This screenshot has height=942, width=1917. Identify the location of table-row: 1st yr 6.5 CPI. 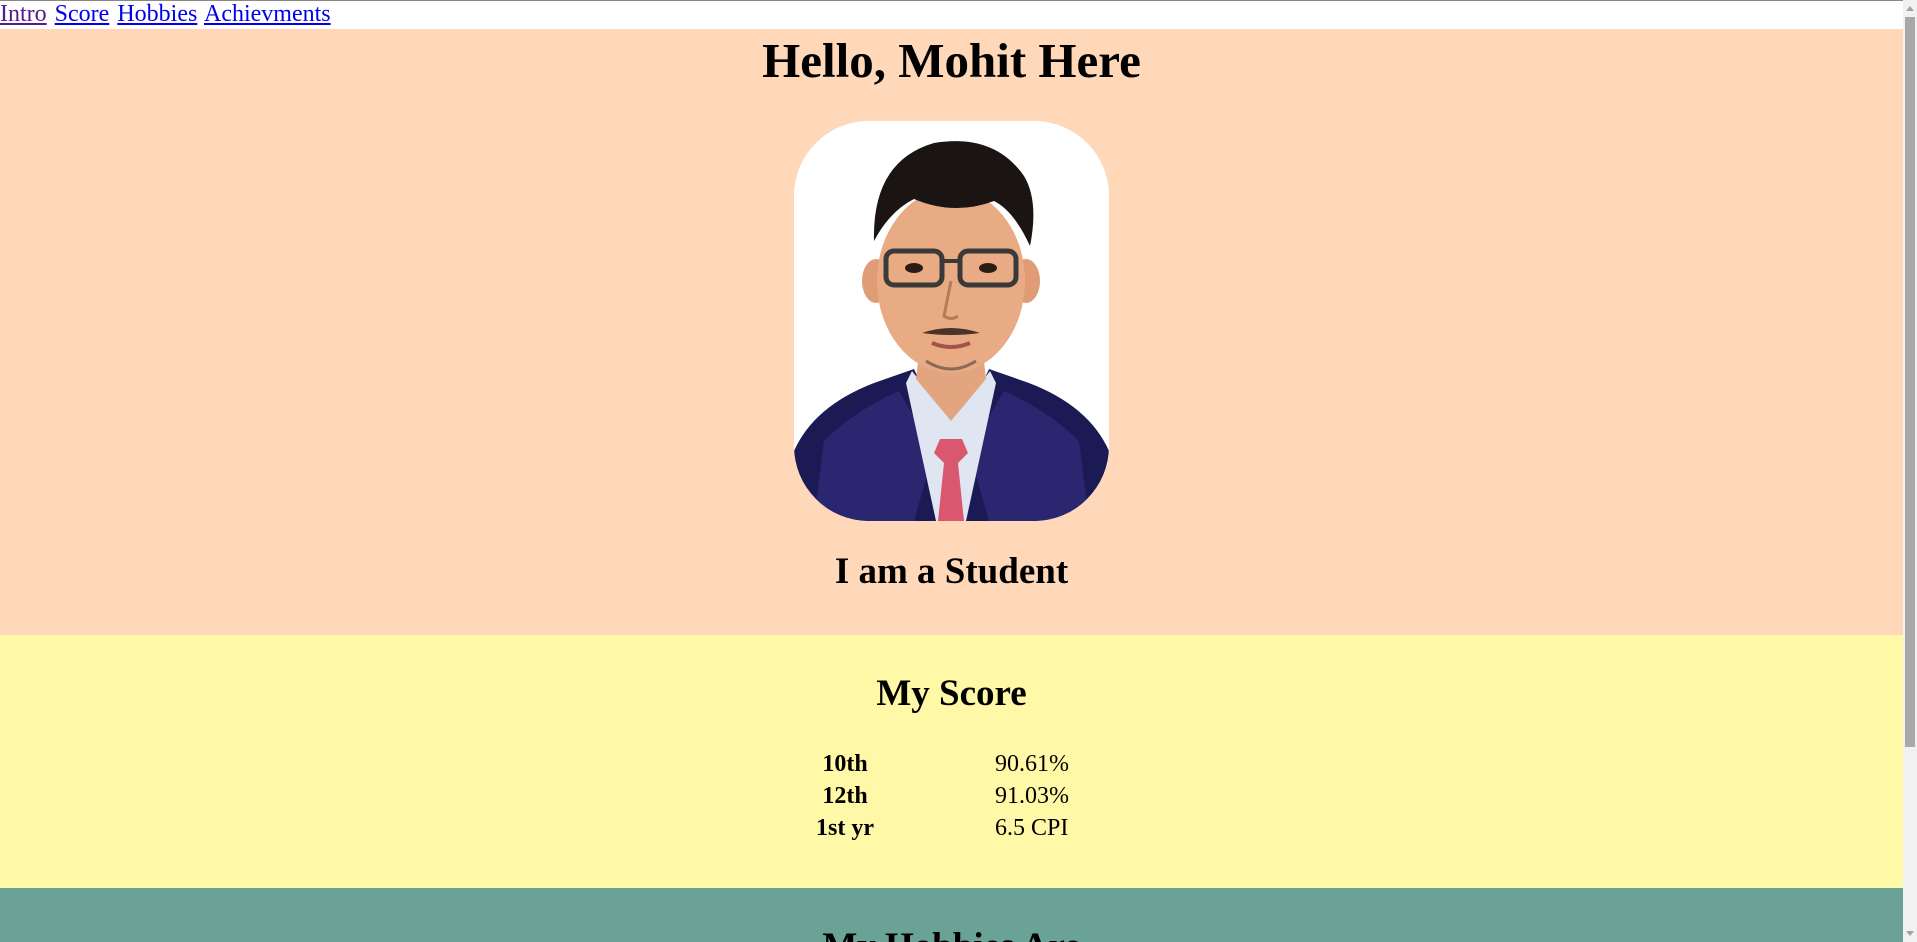
(934, 828).